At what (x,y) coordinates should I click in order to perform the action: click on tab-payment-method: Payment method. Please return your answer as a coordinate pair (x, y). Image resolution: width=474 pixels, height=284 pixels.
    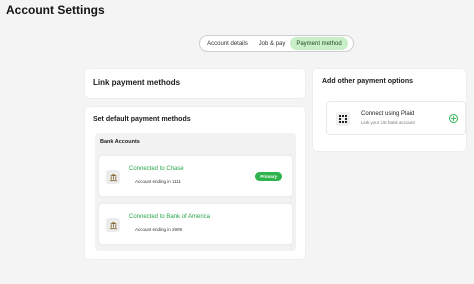
    Looking at the image, I should click on (319, 43).